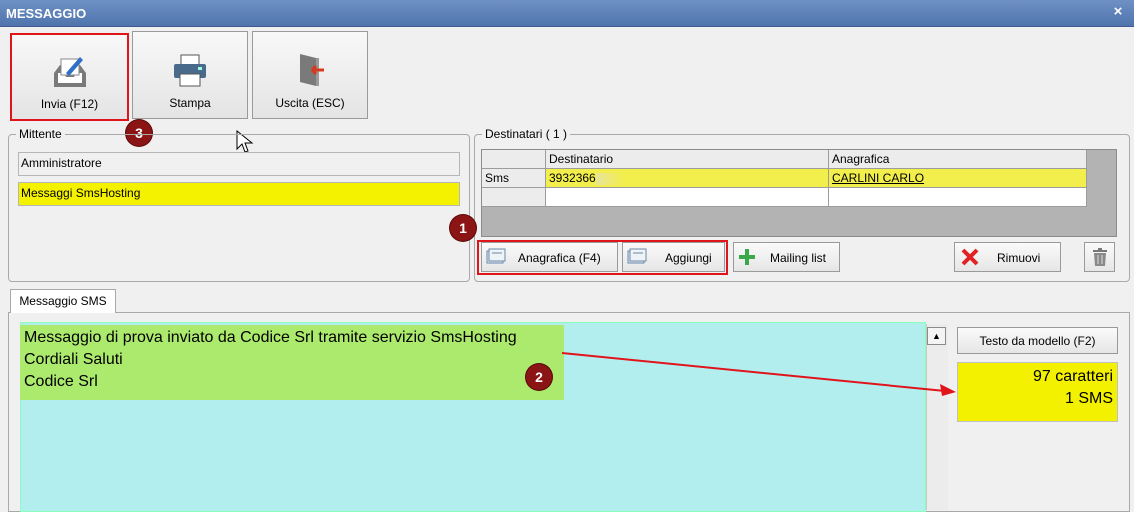 Image resolution: width=1134 pixels, height=512 pixels. I want to click on annotation-badge-1: 1, so click(463, 228).